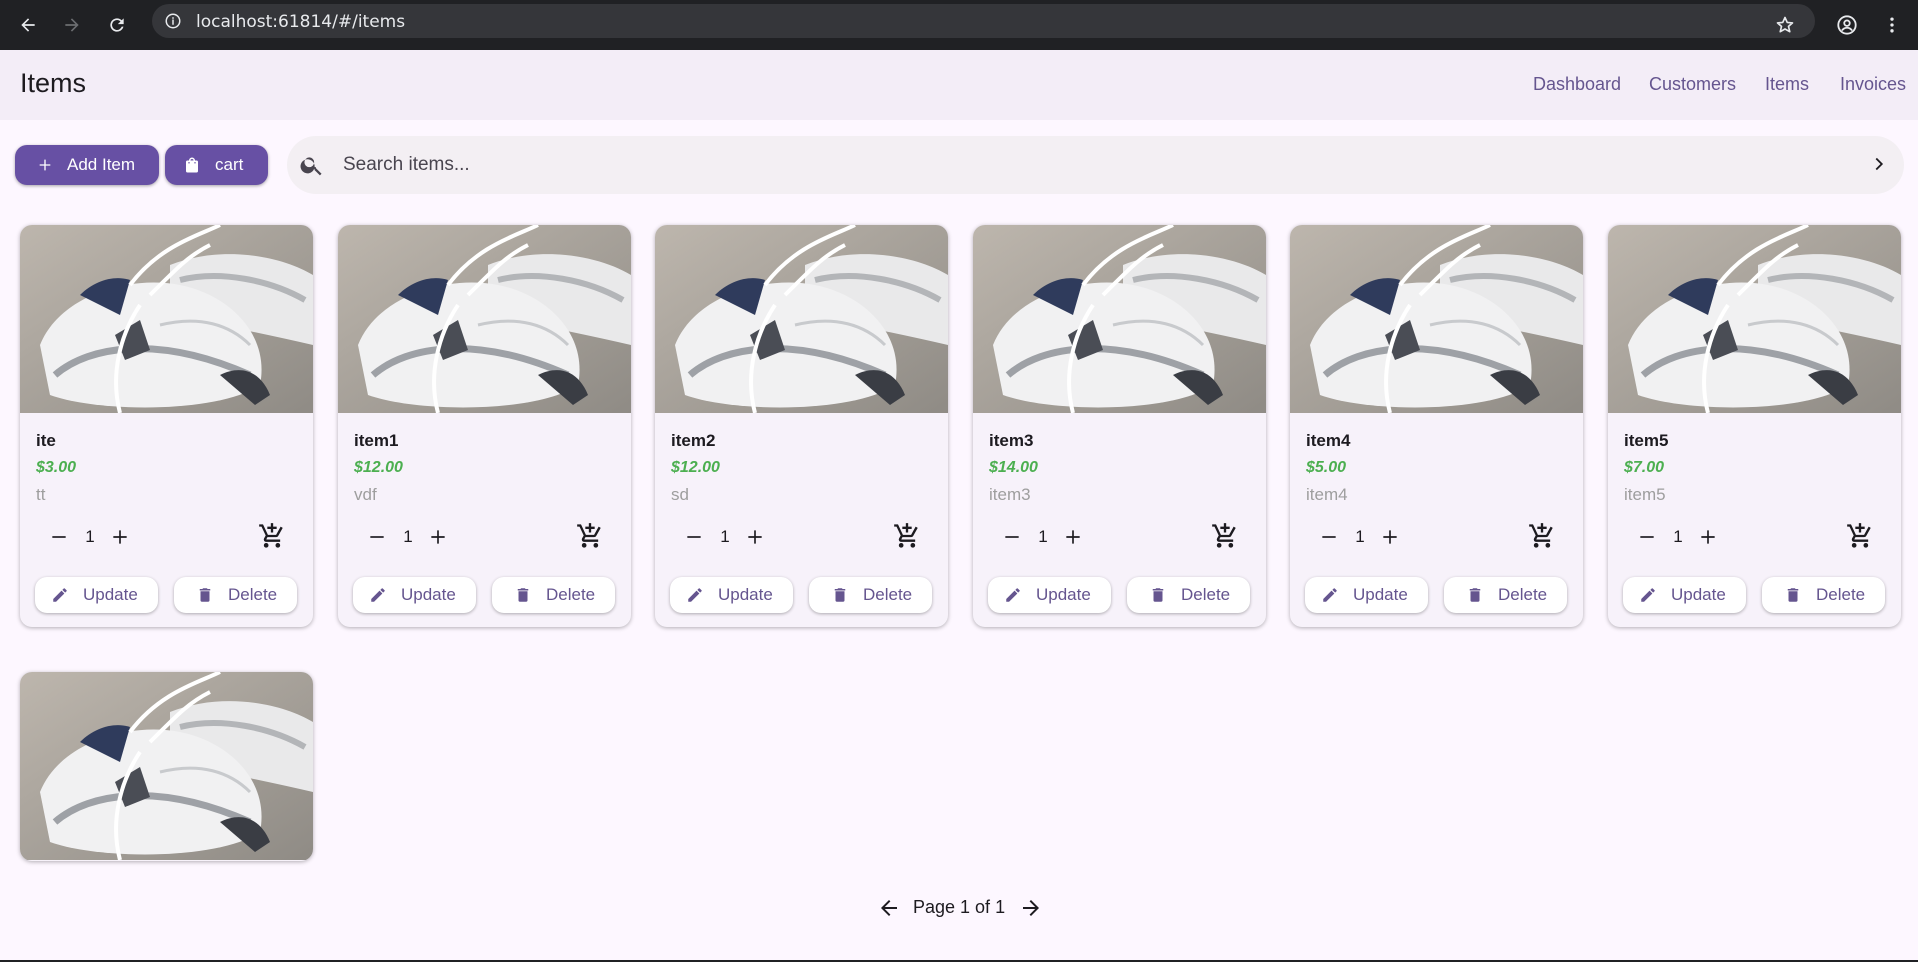 This screenshot has width=1918, height=962. I want to click on search-bar, so click(1095, 165).